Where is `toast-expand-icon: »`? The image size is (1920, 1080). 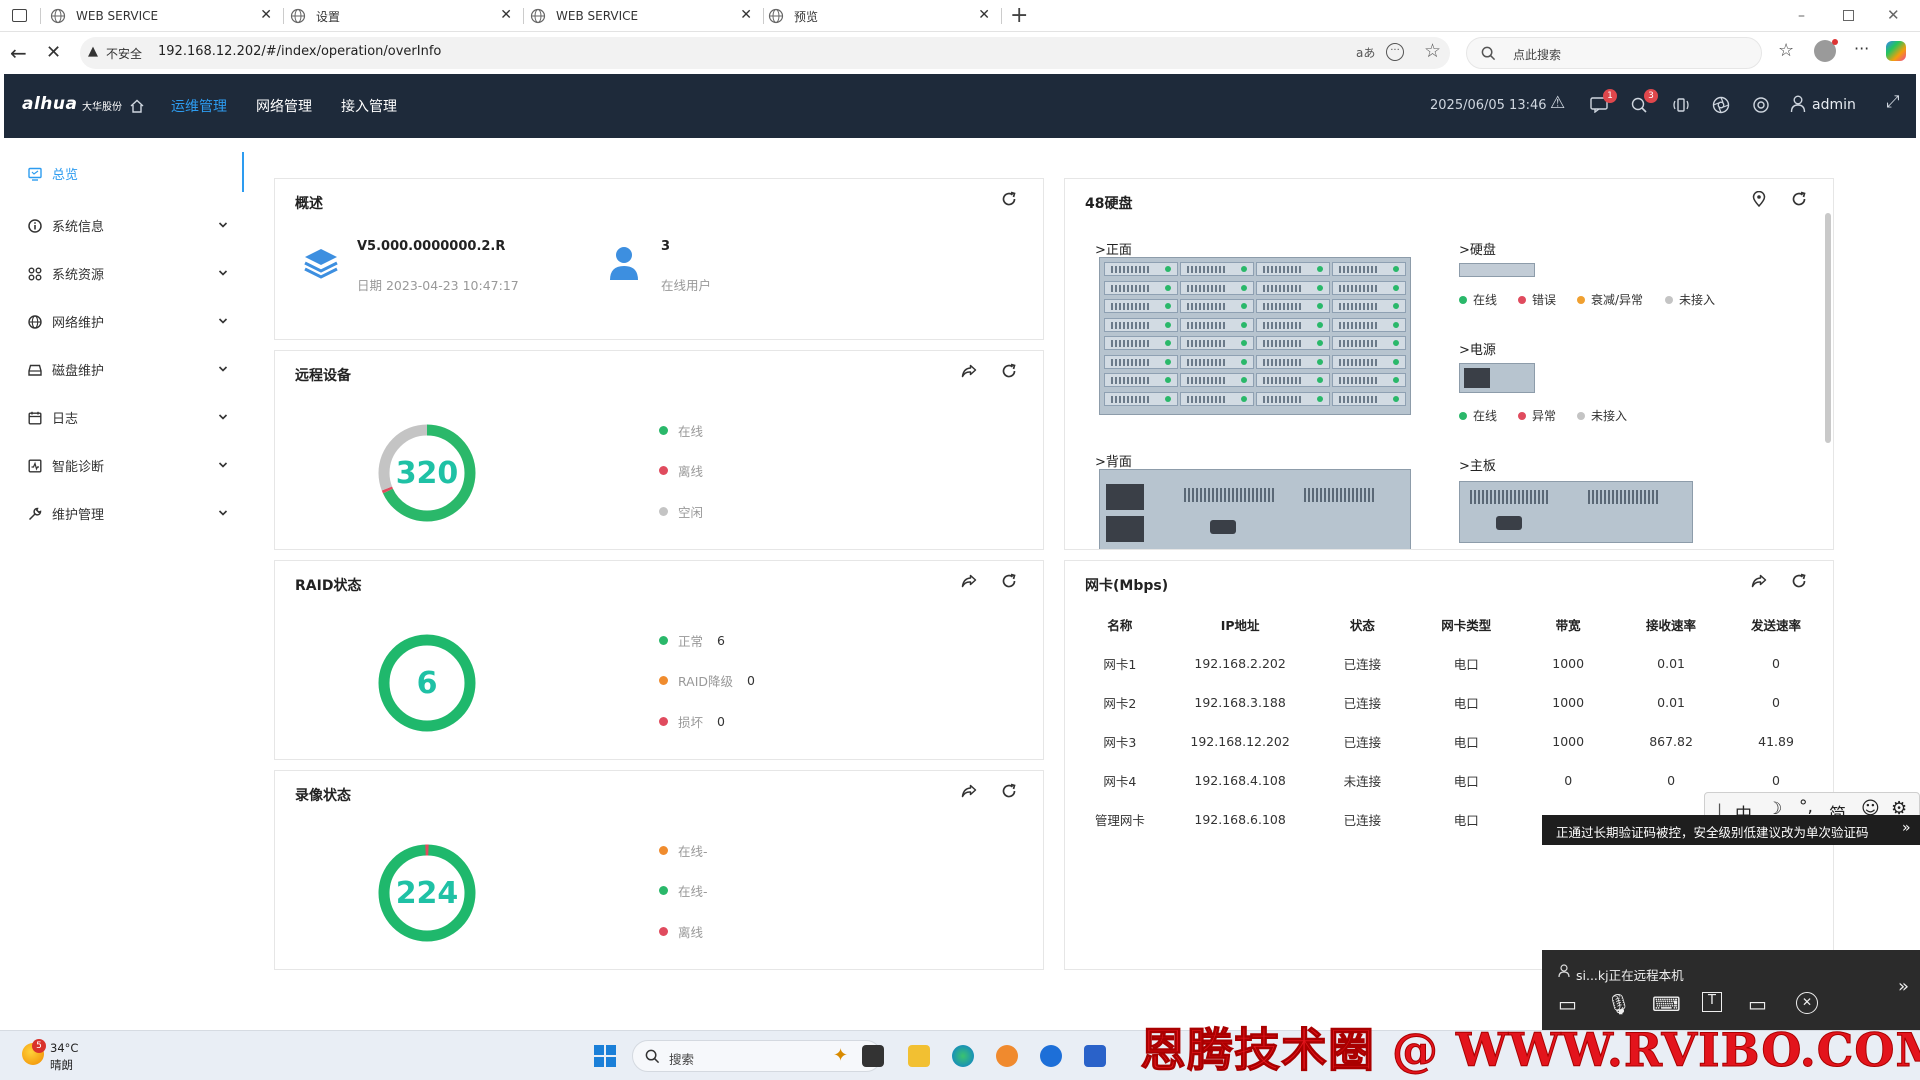 toast-expand-icon: » is located at coordinates (1904, 828).